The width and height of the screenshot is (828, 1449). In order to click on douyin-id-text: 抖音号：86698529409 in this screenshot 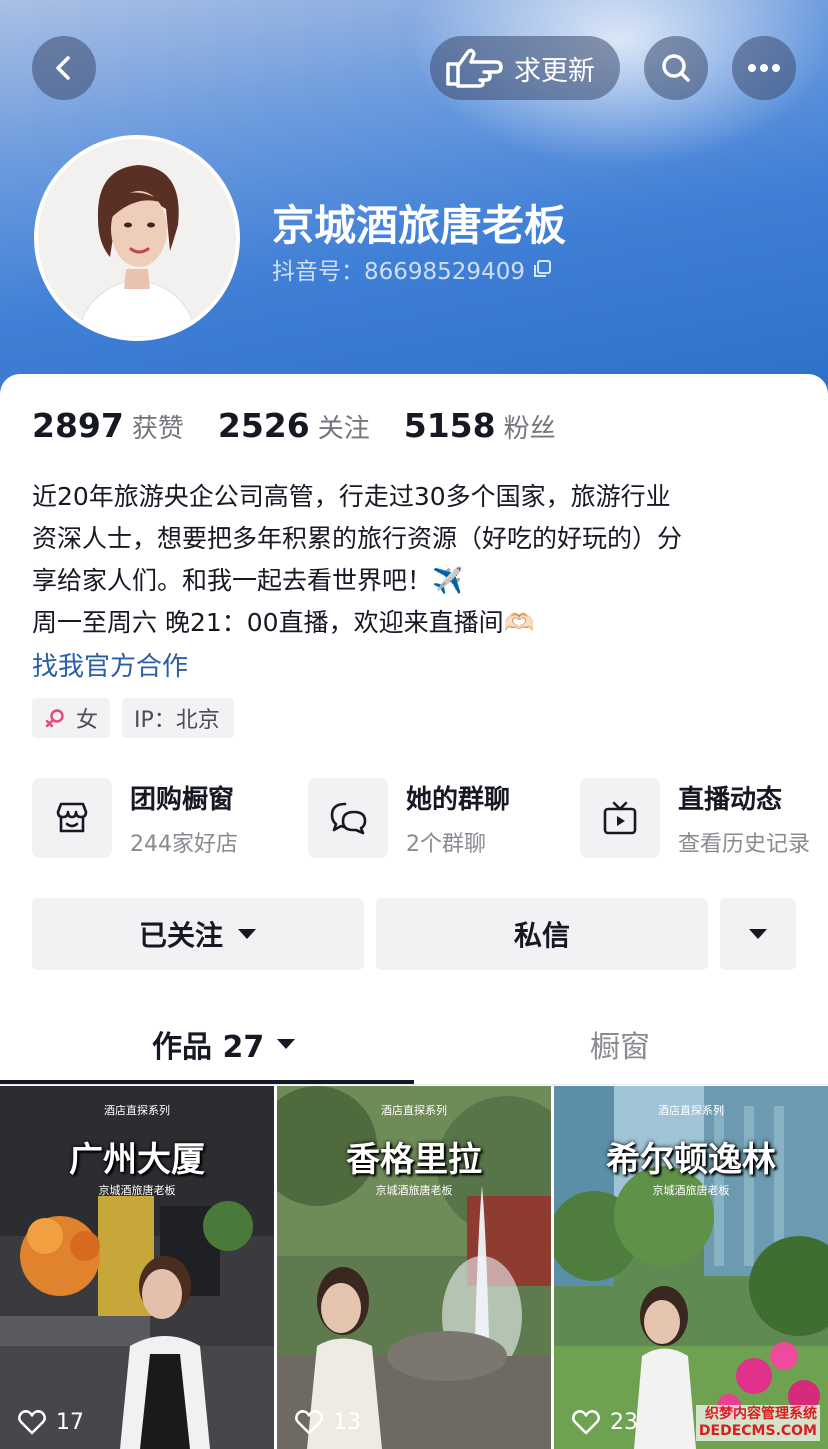, I will do `click(398, 272)`.